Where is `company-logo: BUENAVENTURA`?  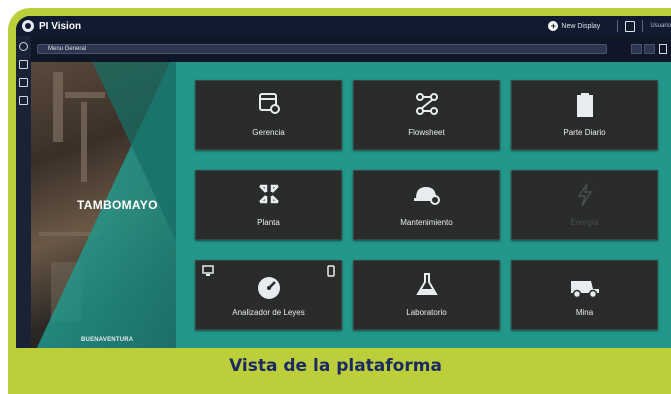 company-logo: BUENAVENTURA is located at coordinates (107, 340).